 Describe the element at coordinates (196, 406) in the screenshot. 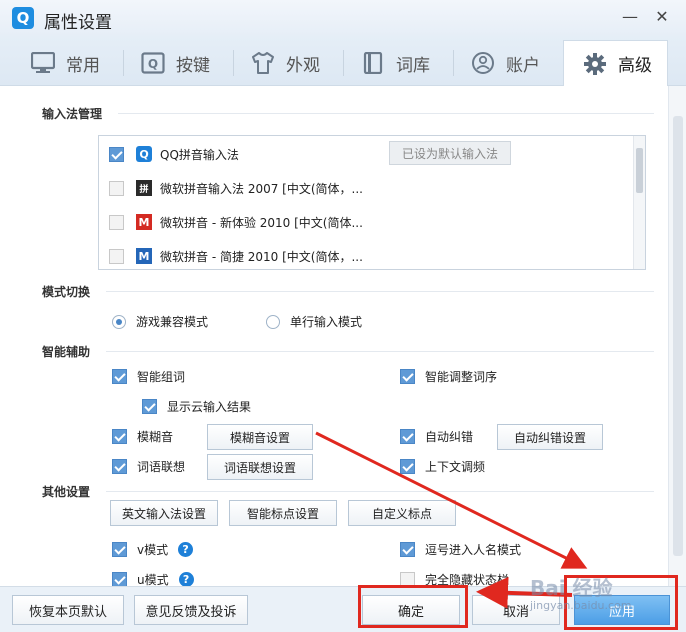

I see `checkbox-show-cloud: 显示云输入结果` at that location.